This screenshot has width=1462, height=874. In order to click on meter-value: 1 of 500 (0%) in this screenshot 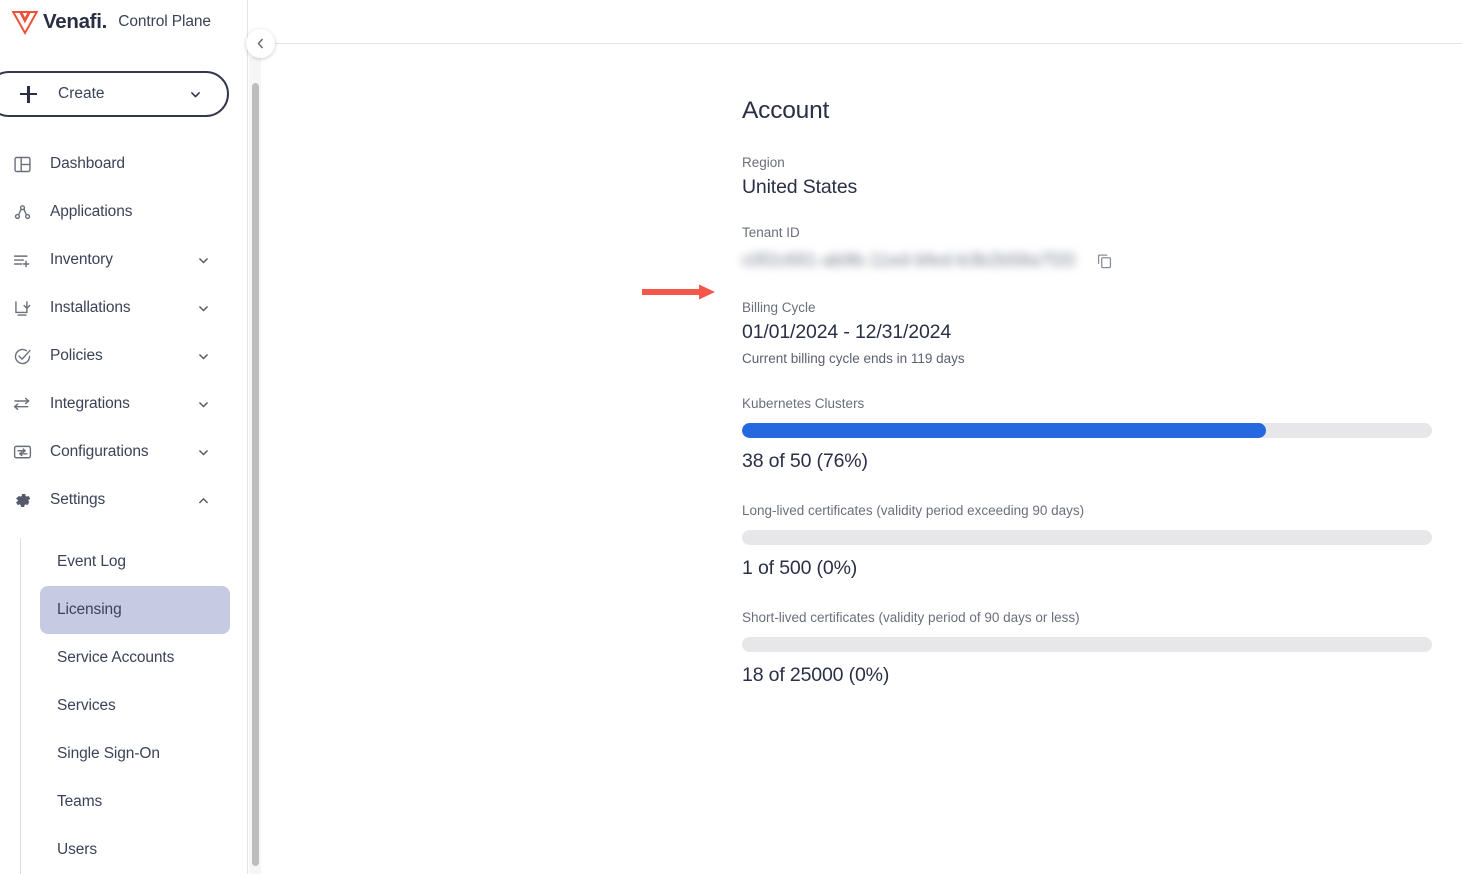, I will do `click(800, 568)`.